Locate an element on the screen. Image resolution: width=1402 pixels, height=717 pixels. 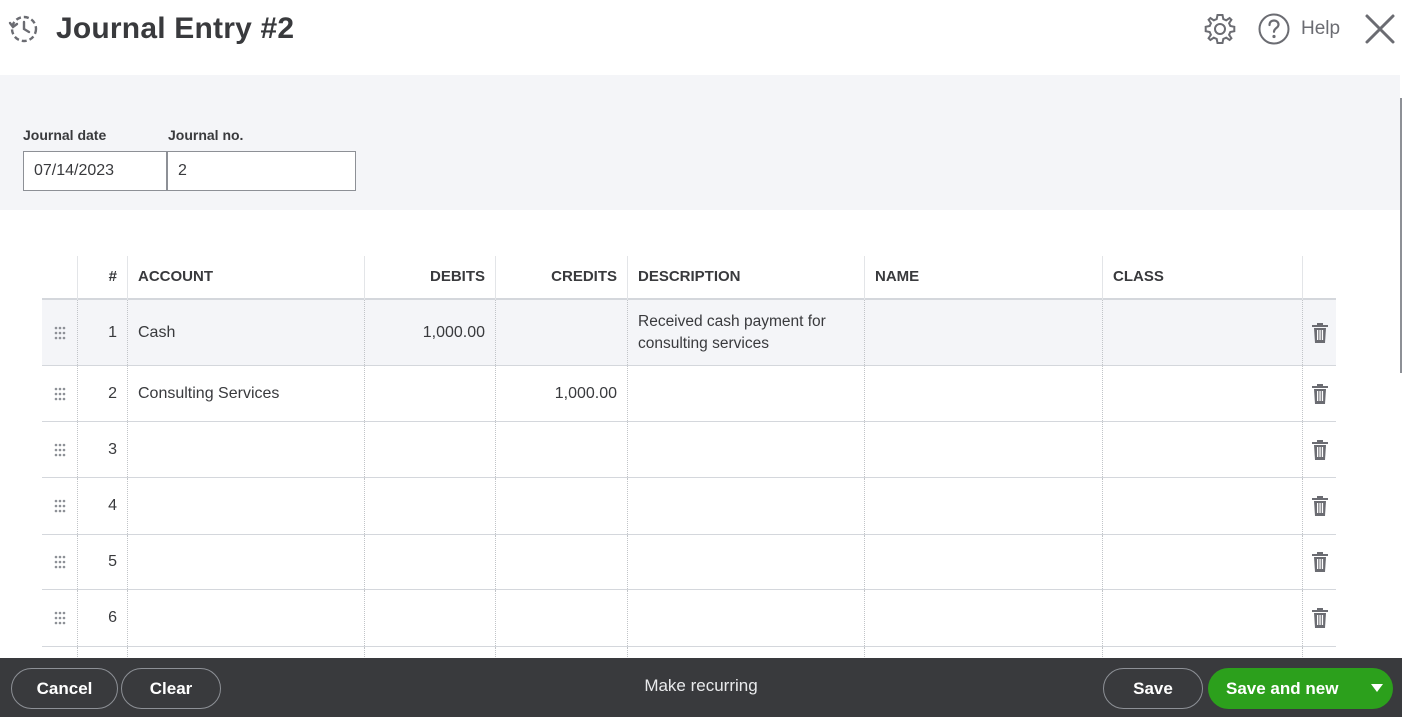
help-icon is located at coordinates (1274, 29).